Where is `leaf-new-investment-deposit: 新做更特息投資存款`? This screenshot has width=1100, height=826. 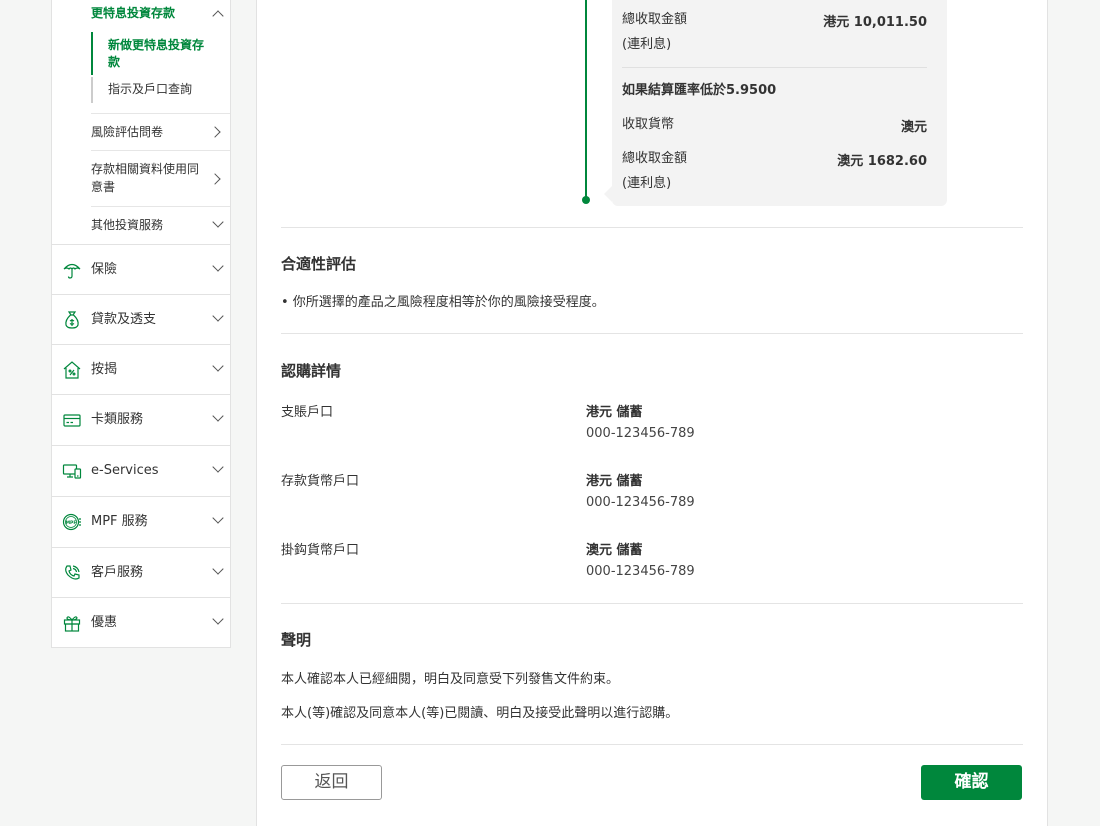 leaf-new-investment-deposit: 新做更特息投資存款 is located at coordinates (160, 53).